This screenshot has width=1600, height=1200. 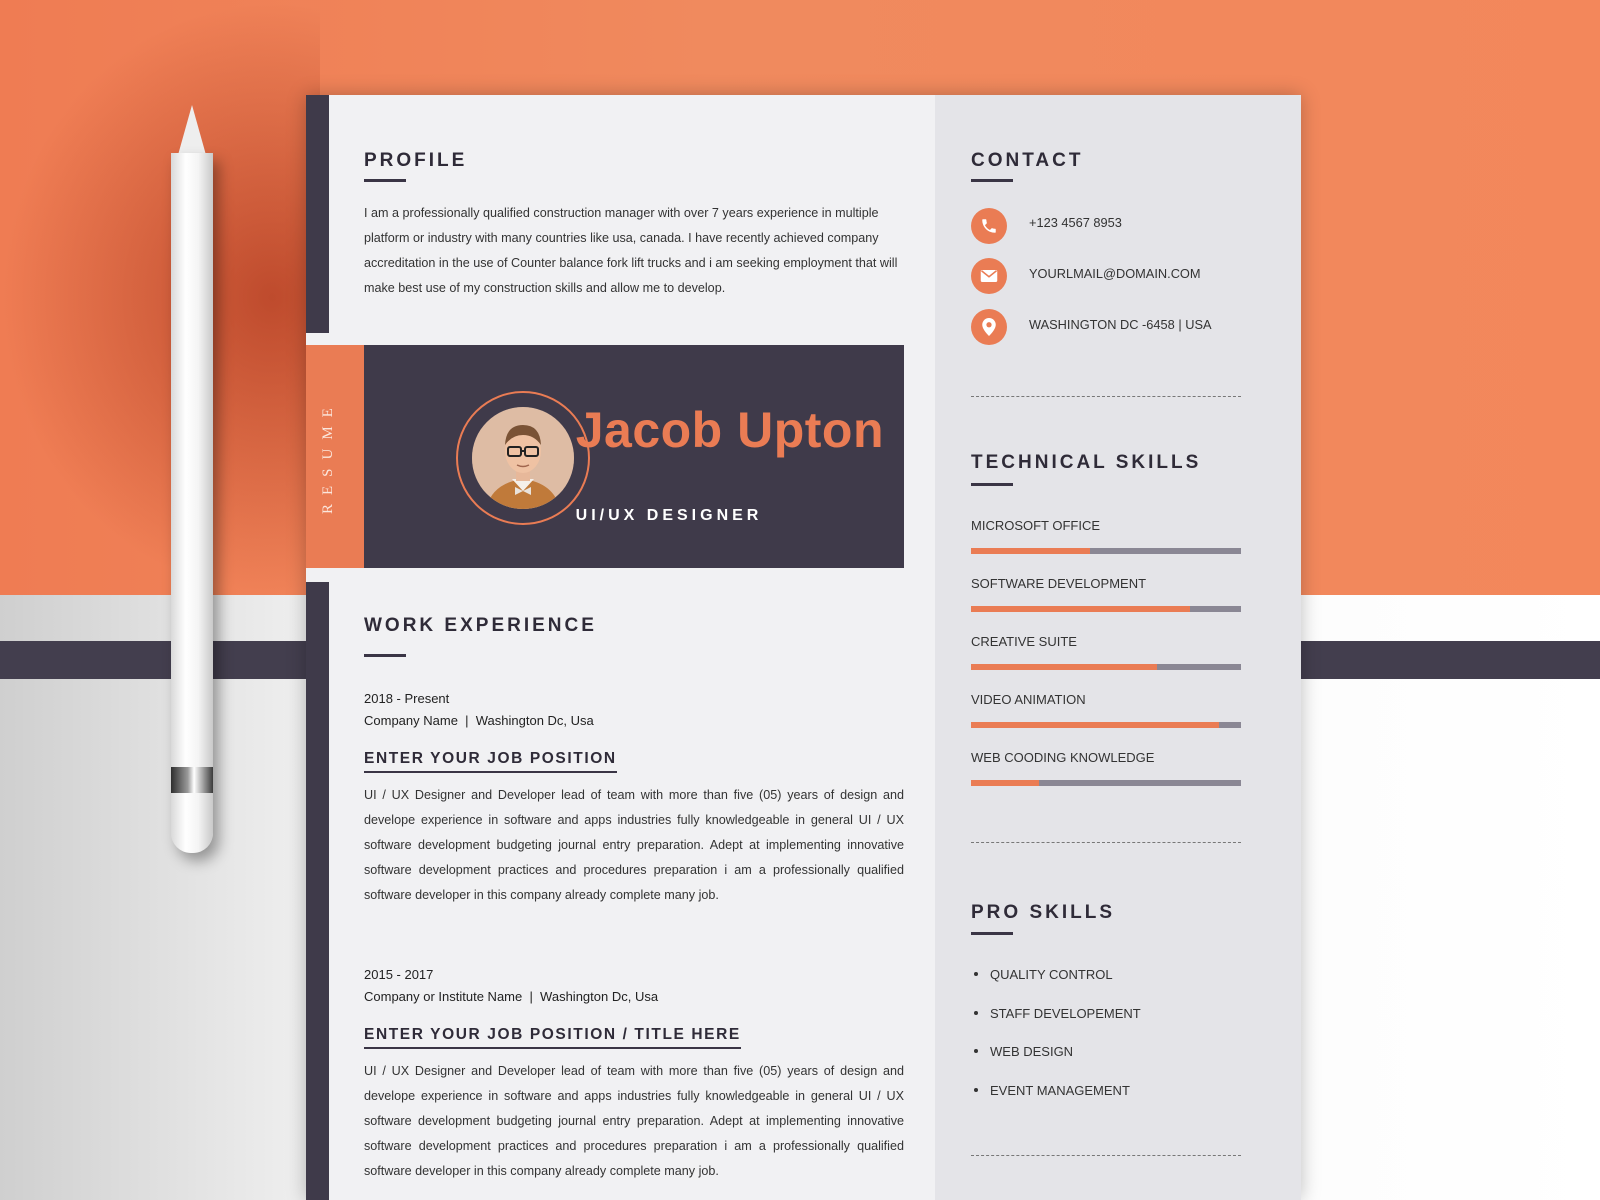 I want to click on stylus-pencil, so click(x=192, y=481).